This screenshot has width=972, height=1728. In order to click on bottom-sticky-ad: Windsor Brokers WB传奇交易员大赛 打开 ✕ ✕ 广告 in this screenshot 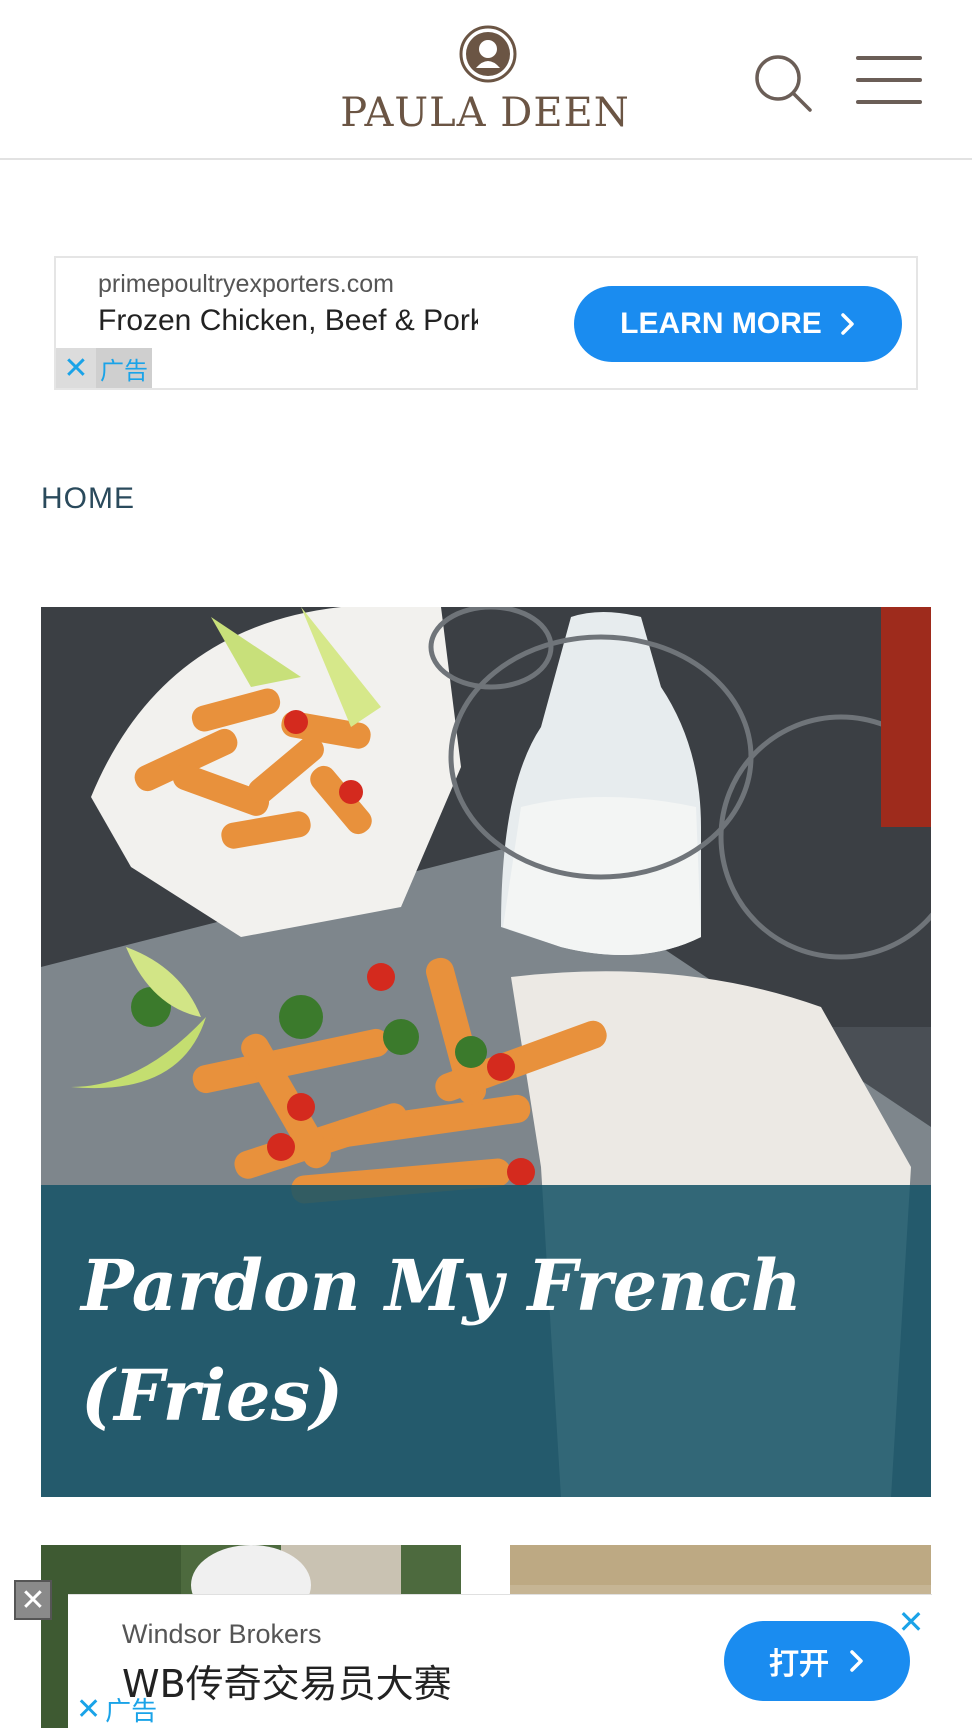, I will do `click(500, 1661)`.